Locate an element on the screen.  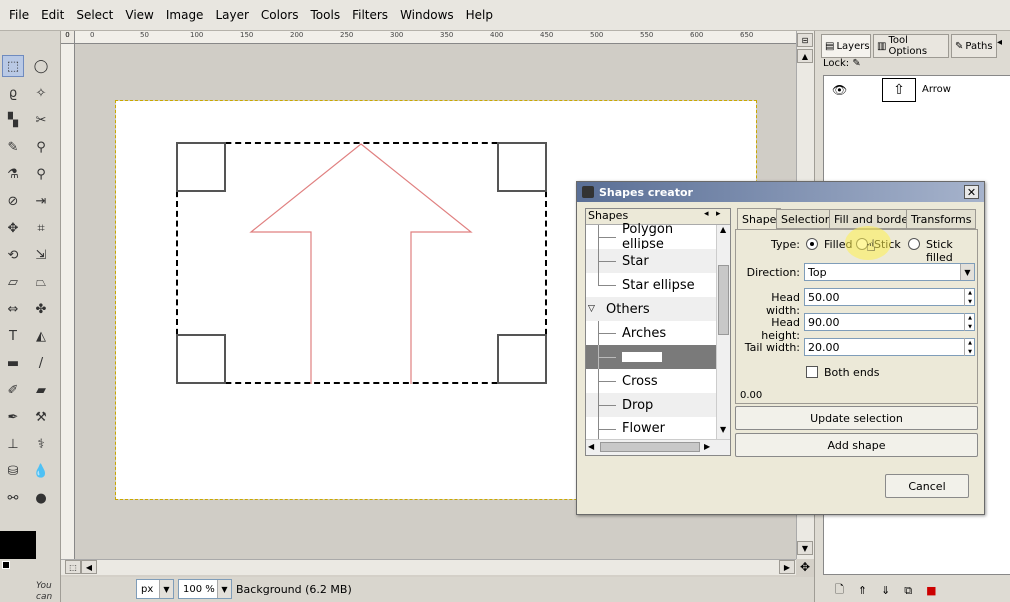
cancel-button: Cancel is located at coordinates (927, 486).